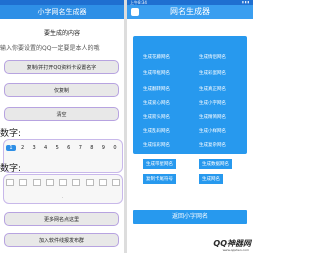  What do you see at coordinates (156, 89) in the screenshot?
I see `generator-option: 生成翻转网名` at bounding box center [156, 89].